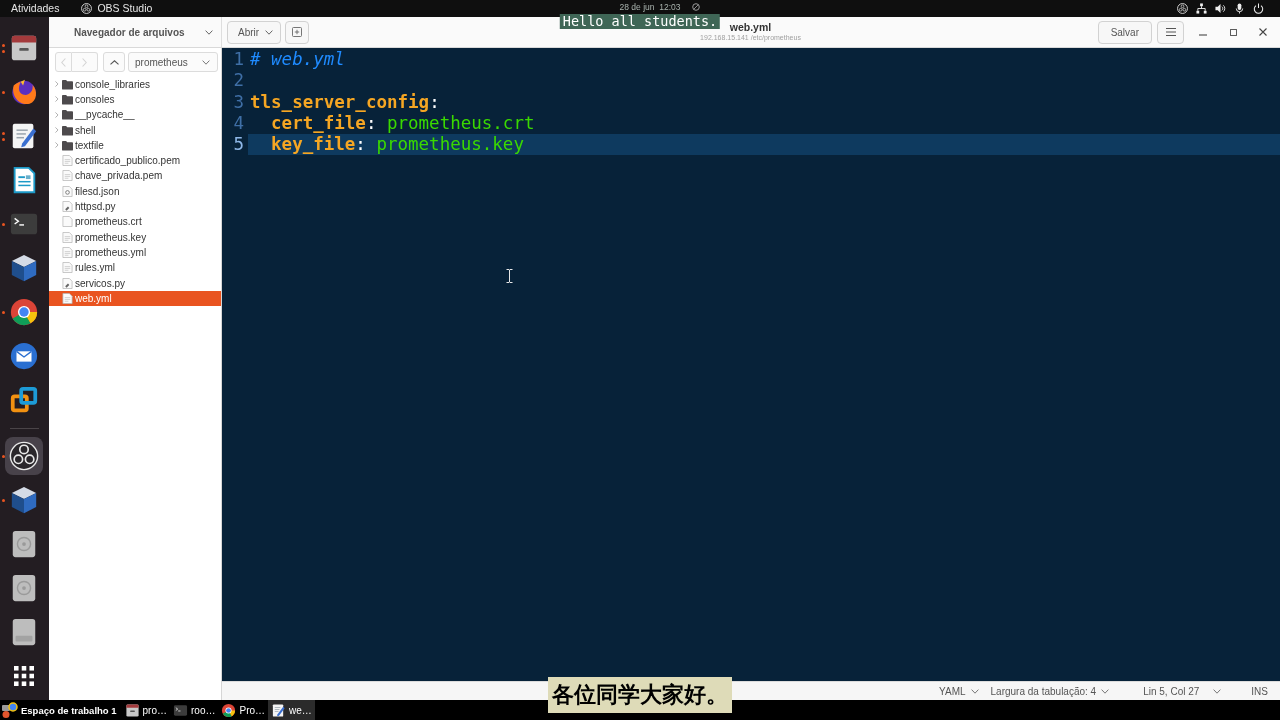  Describe the element at coordinates (1233, 32) in the screenshot. I see `maximize-icon` at that location.